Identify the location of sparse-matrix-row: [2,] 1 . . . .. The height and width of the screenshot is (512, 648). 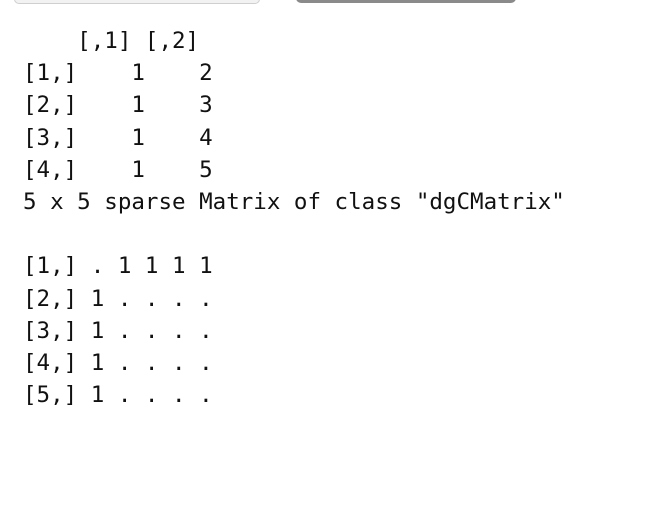
(118, 298).